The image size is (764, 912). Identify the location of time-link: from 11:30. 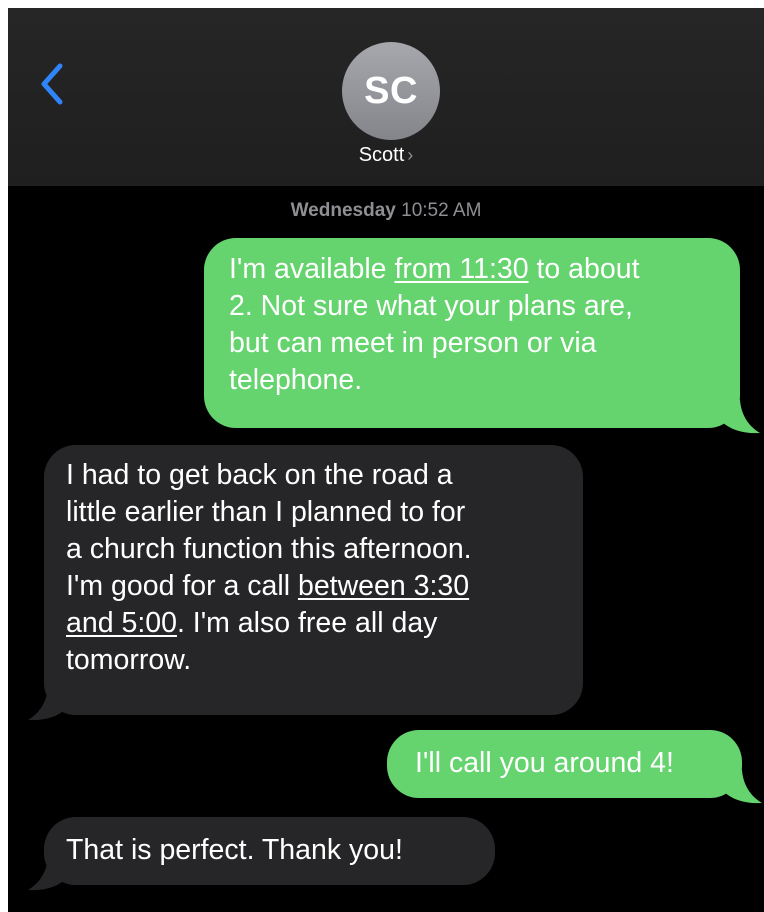
(461, 269).